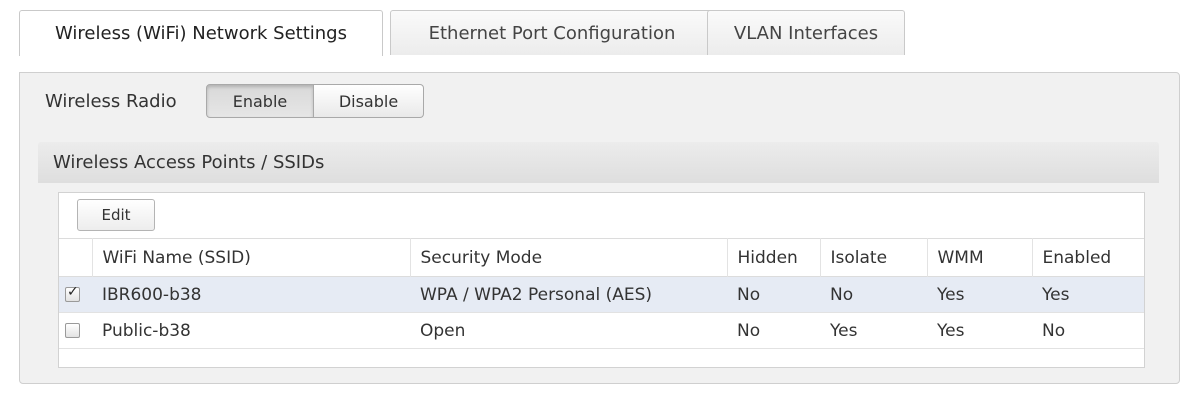 The image size is (1190, 406). I want to click on wireless-radio-toggle: Enable Disable, so click(315, 101).